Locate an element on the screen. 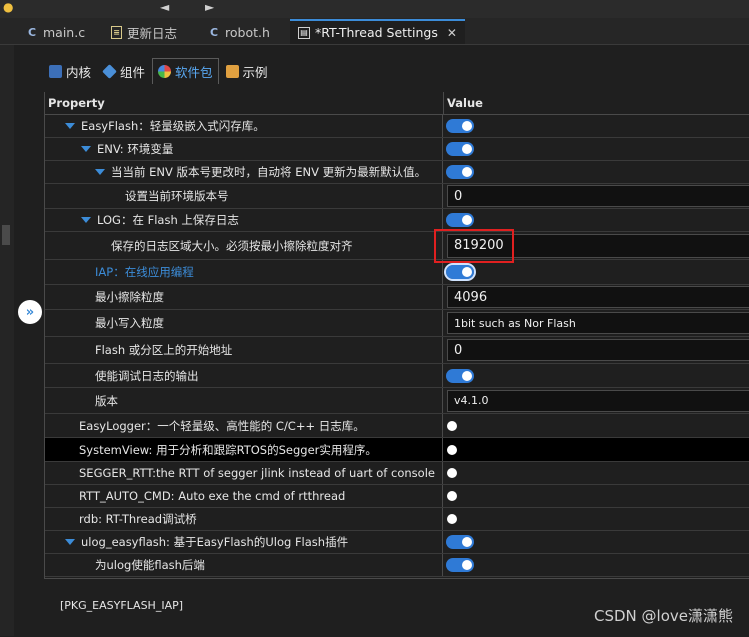 This screenshot has width=749, height=637. example-icon is located at coordinates (232, 71).